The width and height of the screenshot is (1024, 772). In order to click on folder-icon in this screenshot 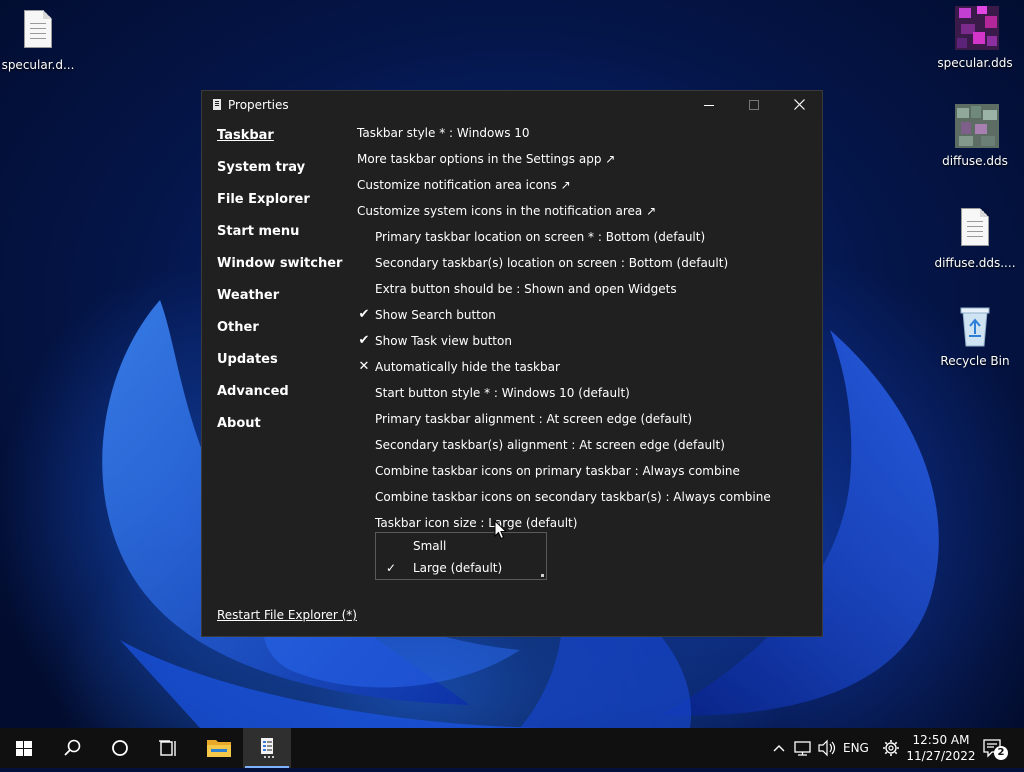, I will do `click(219, 748)`.